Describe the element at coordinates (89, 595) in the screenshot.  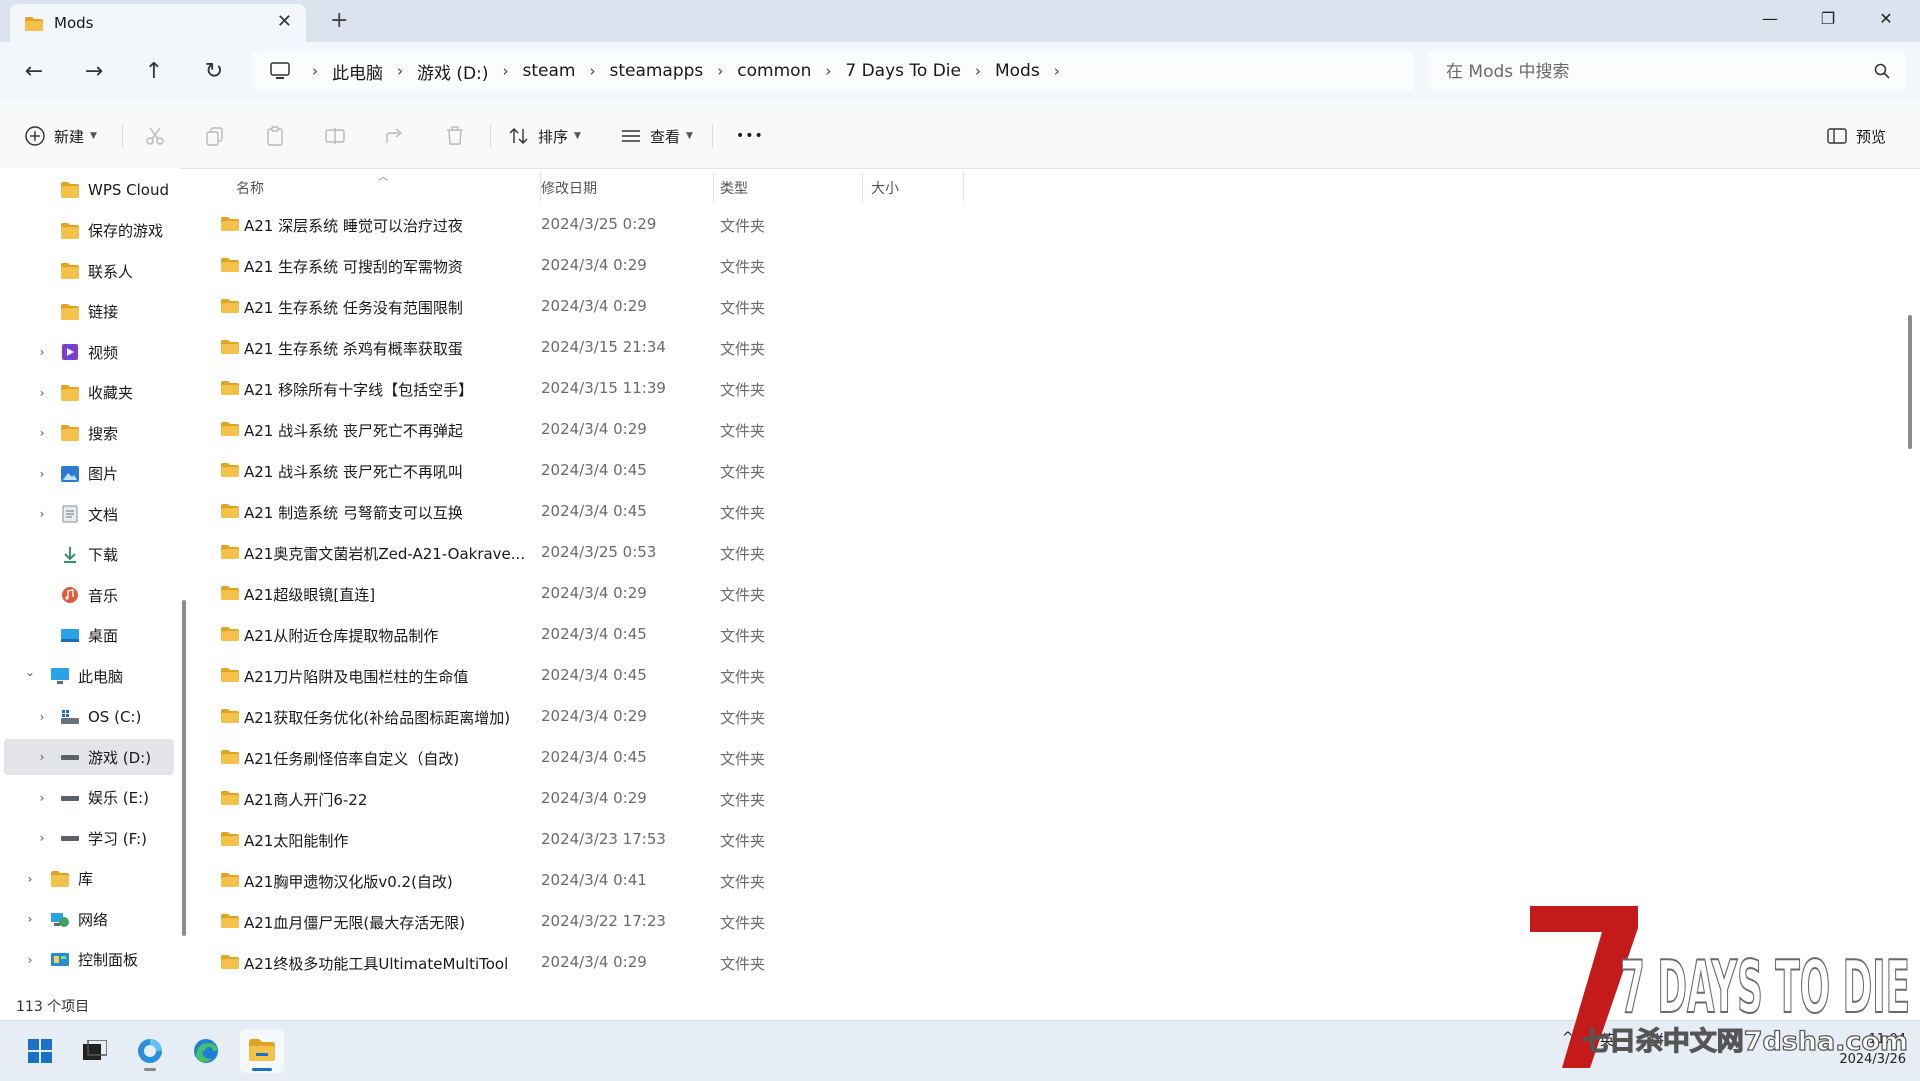
I see `sidebar-item: 音乐` at that location.